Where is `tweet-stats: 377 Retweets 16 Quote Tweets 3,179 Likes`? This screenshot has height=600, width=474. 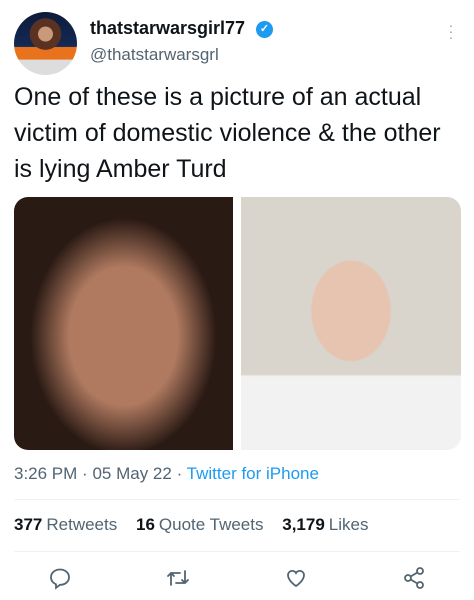 tweet-stats: 377 Retweets 16 Quote Tweets 3,179 Likes is located at coordinates (191, 525).